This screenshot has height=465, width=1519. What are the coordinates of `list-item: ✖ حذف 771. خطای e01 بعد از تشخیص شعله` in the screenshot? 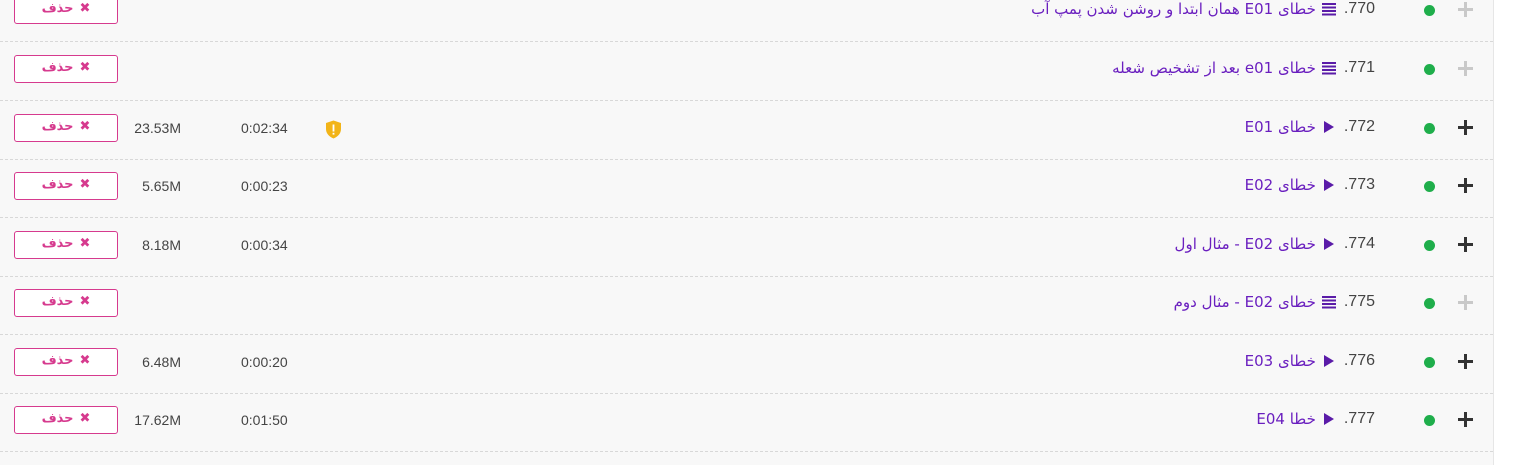 It's located at (746, 71).